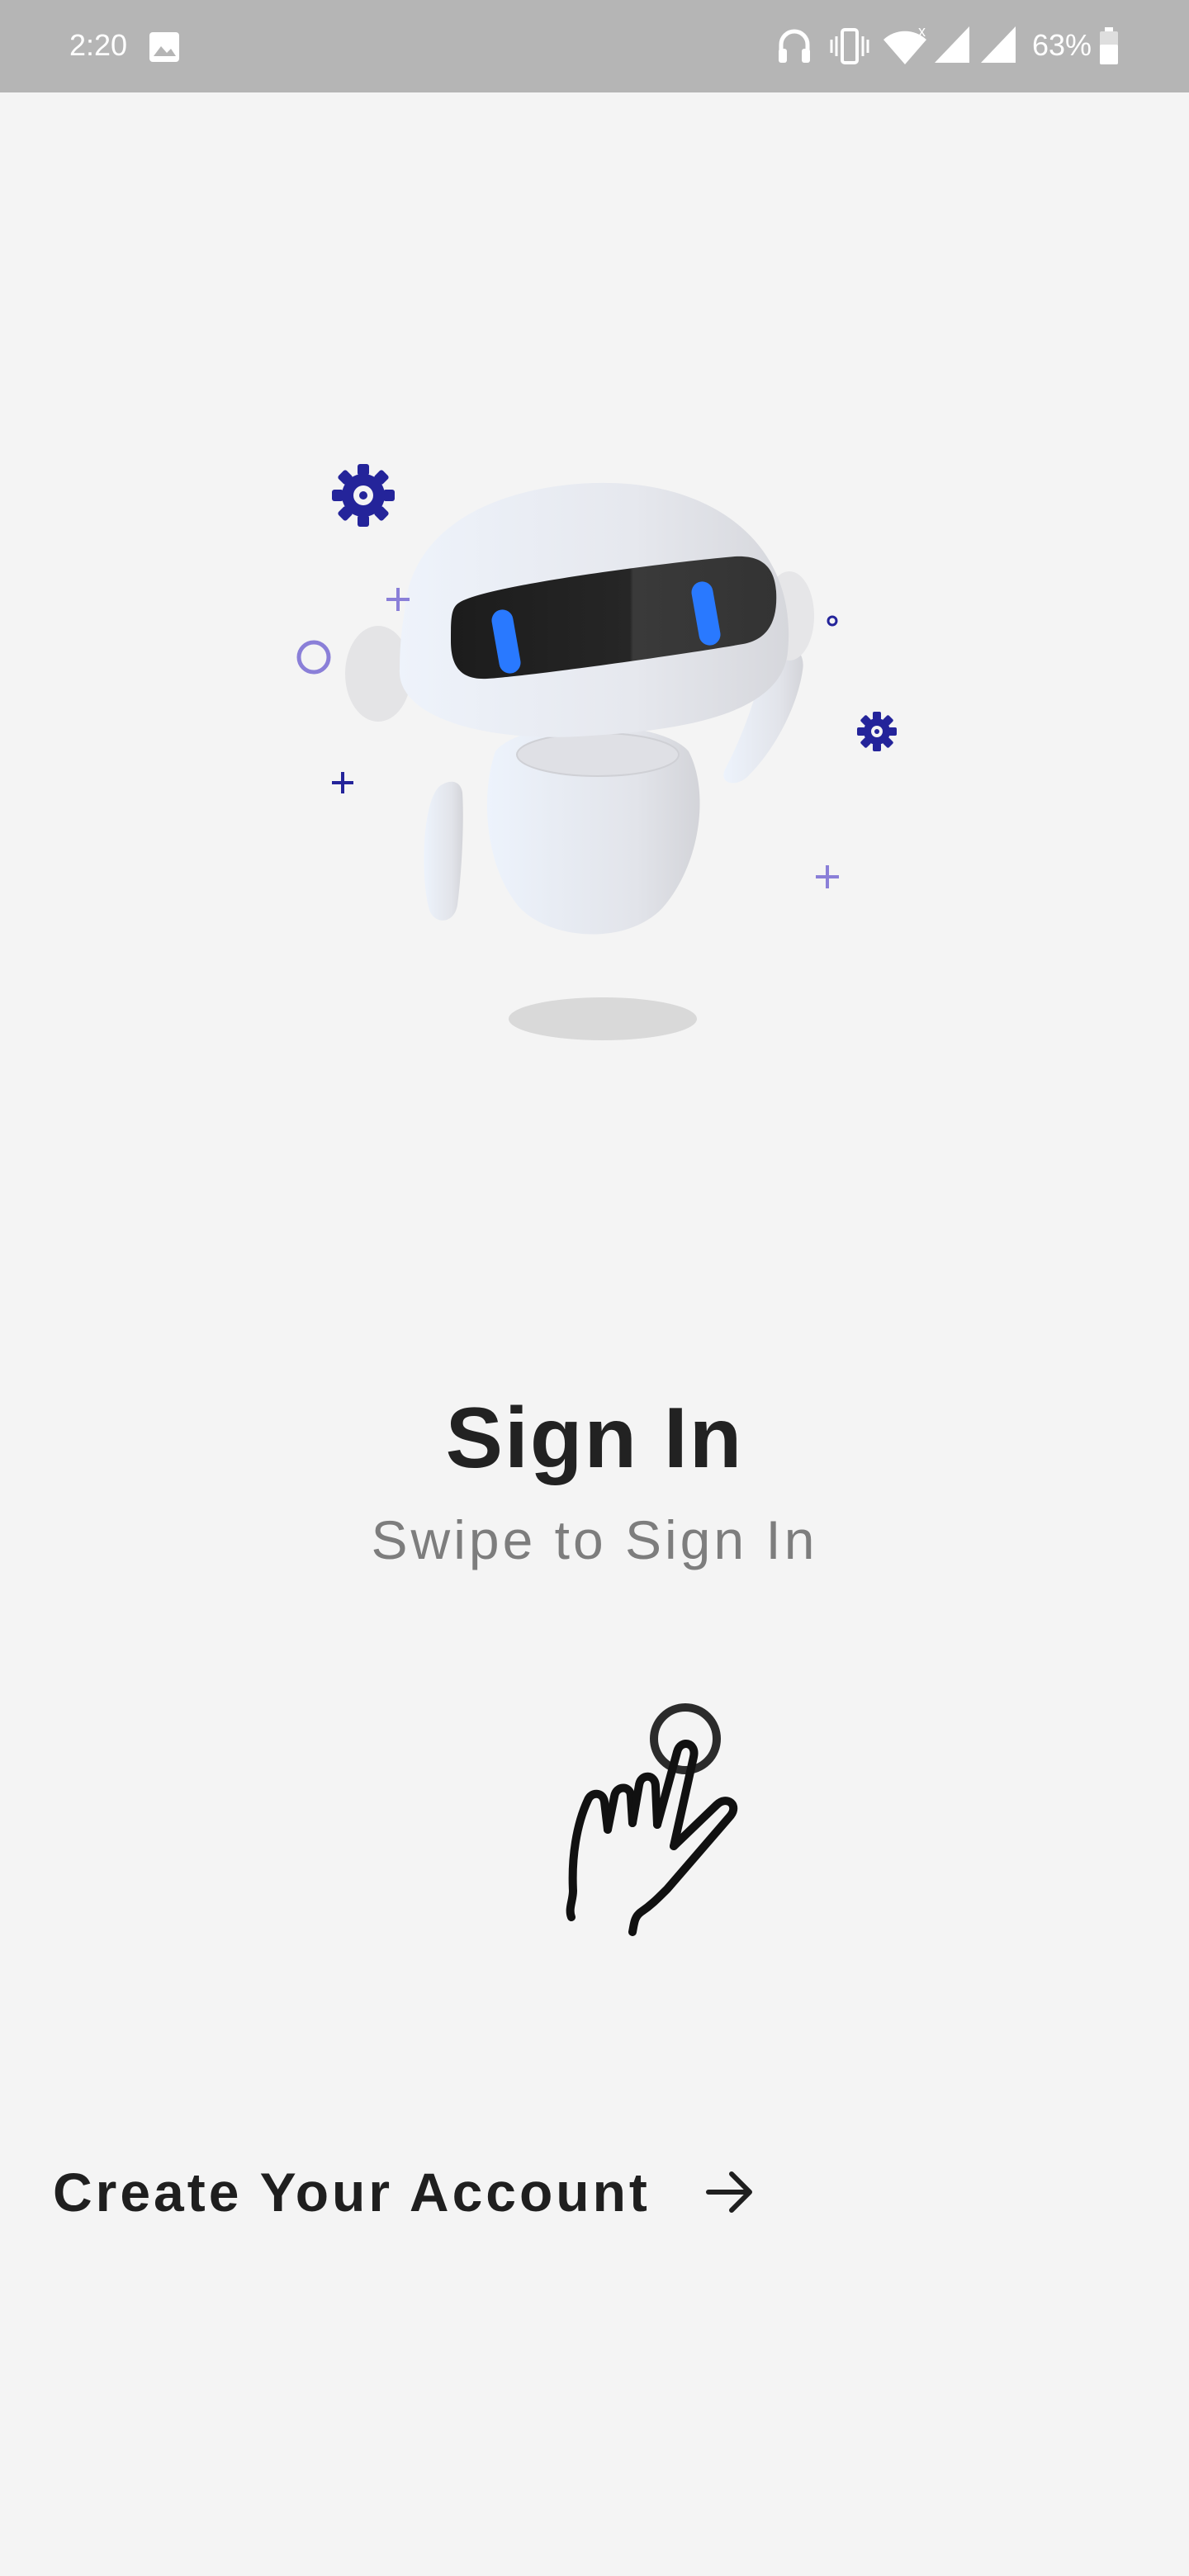 Image resolution: width=1189 pixels, height=2576 pixels. Describe the element at coordinates (794, 46) in the screenshot. I see `headphones-icon` at that location.